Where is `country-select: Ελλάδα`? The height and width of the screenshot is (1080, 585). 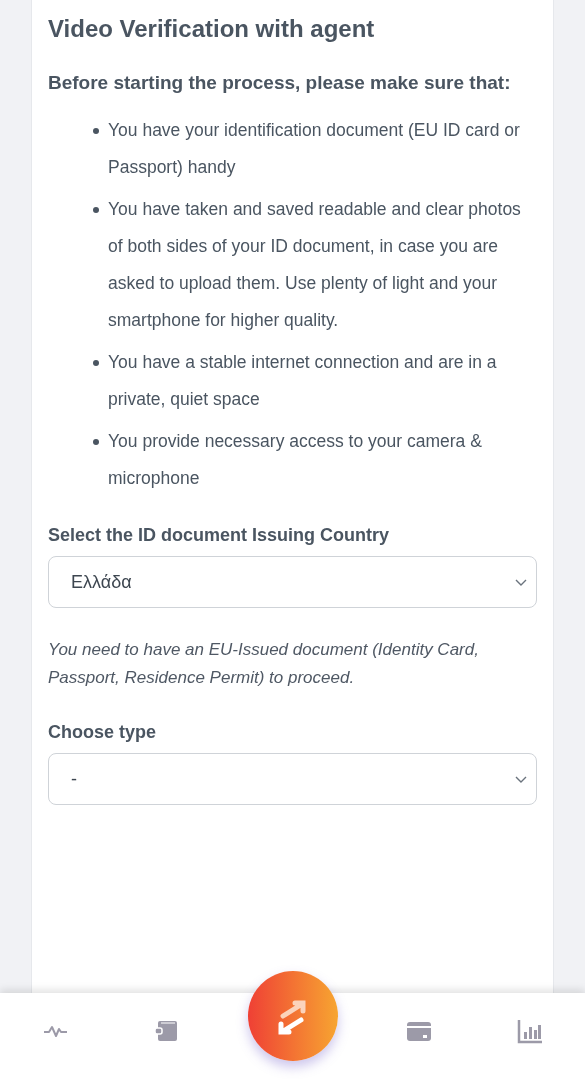
country-select: Ελλάδα is located at coordinates (292, 582).